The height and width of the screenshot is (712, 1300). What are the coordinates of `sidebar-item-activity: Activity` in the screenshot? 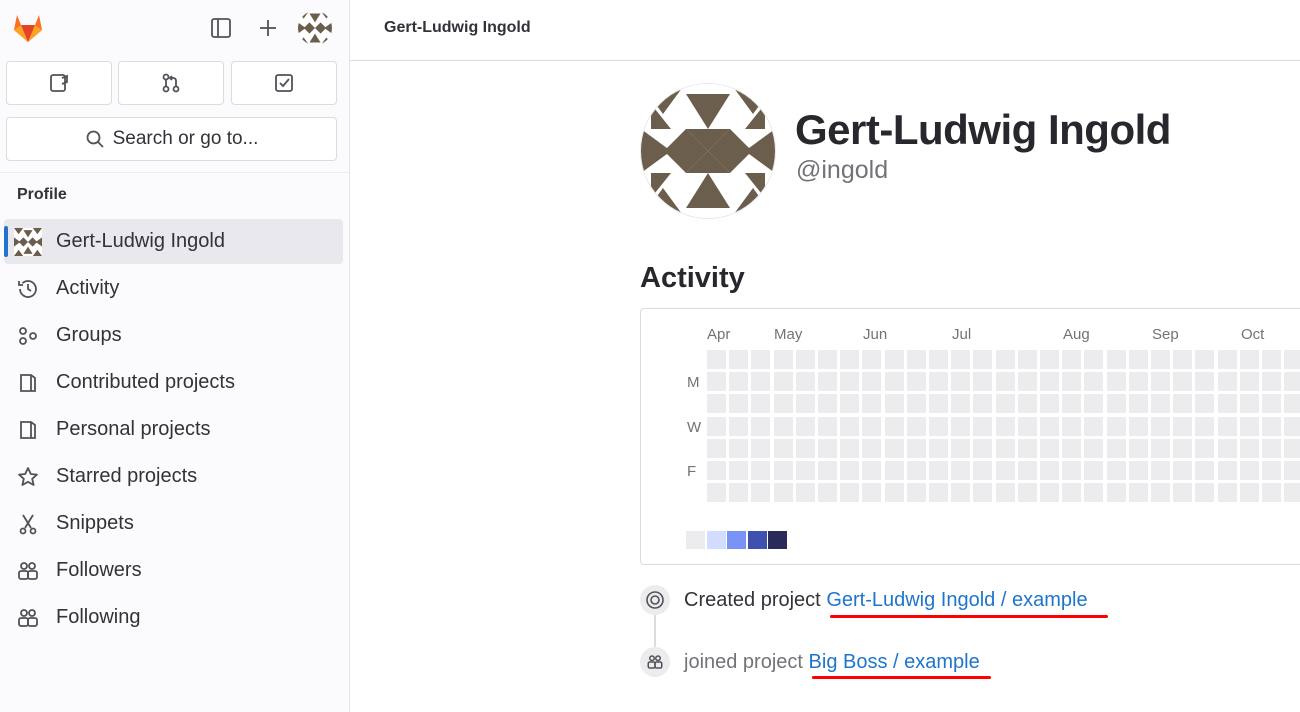 It's located at (173, 288).